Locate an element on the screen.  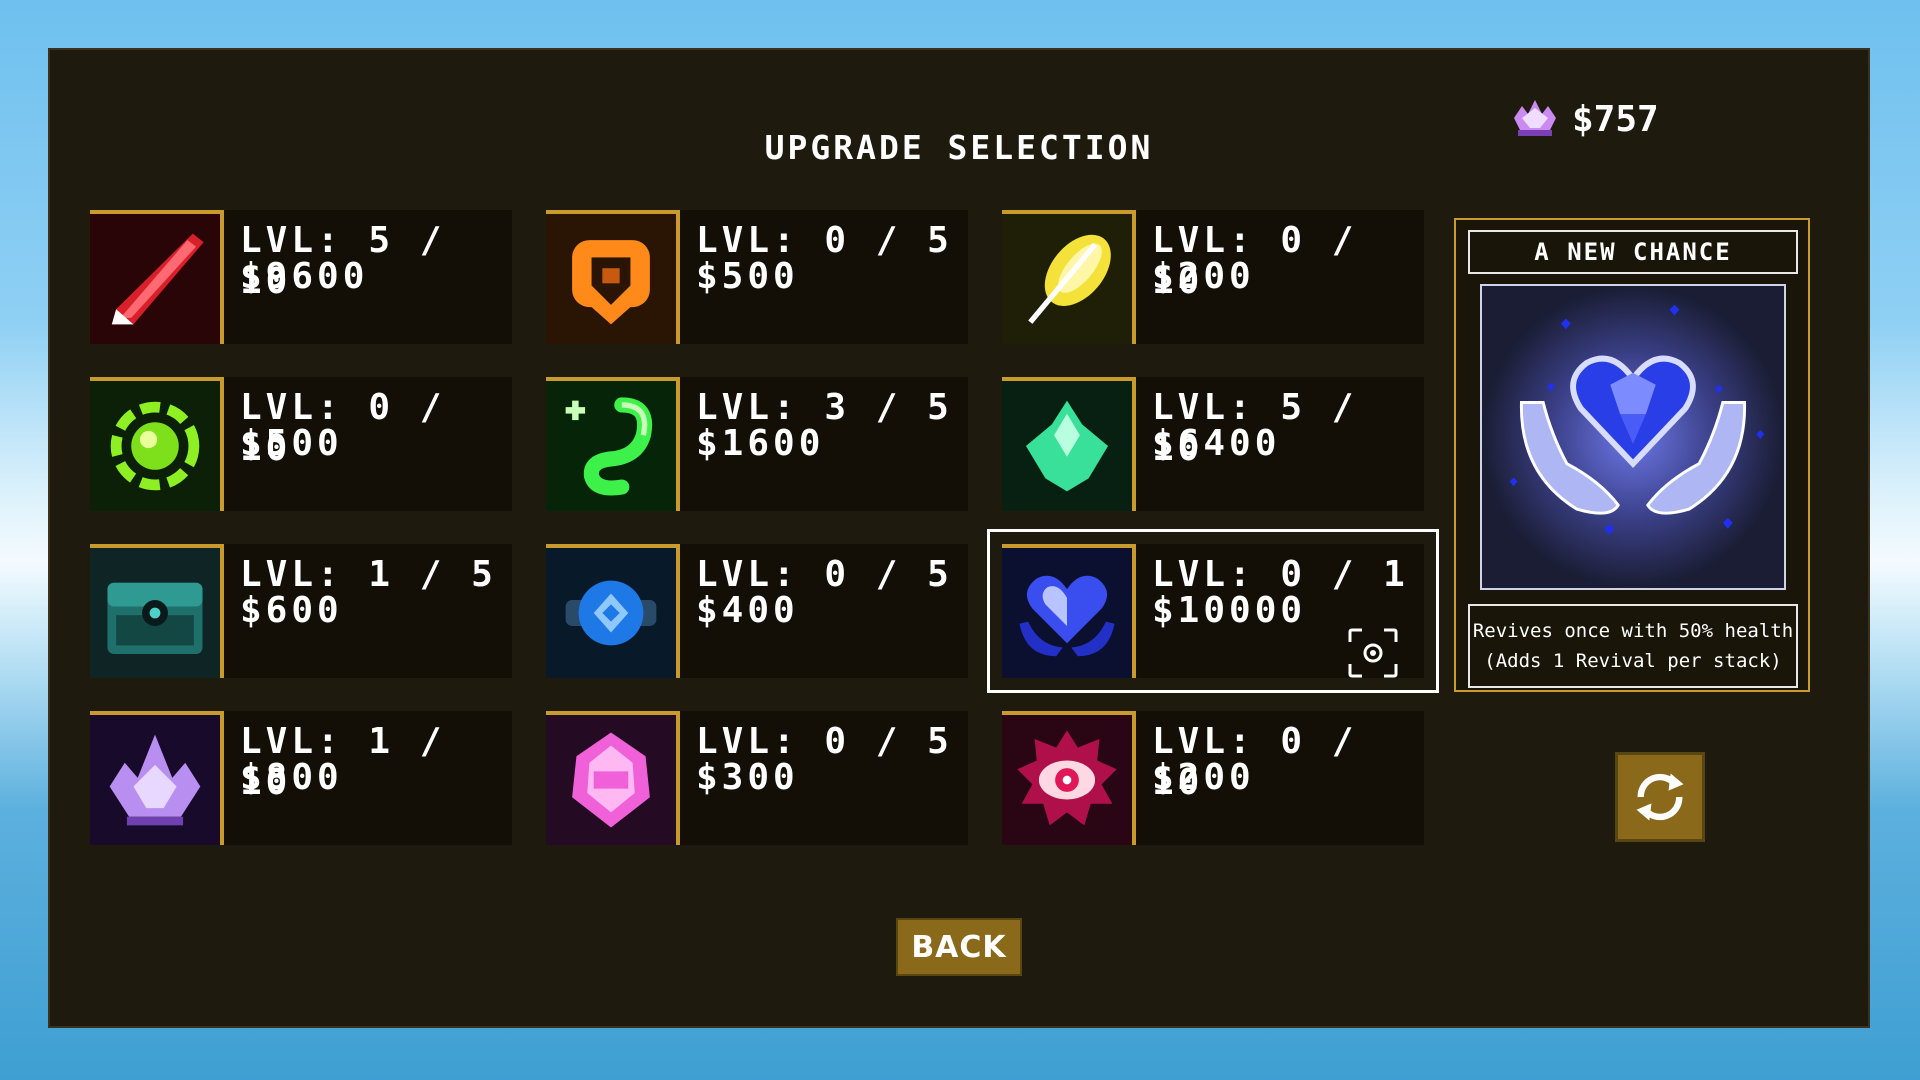
blue-heart-hands-icon is located at coordinates (1067, 616).